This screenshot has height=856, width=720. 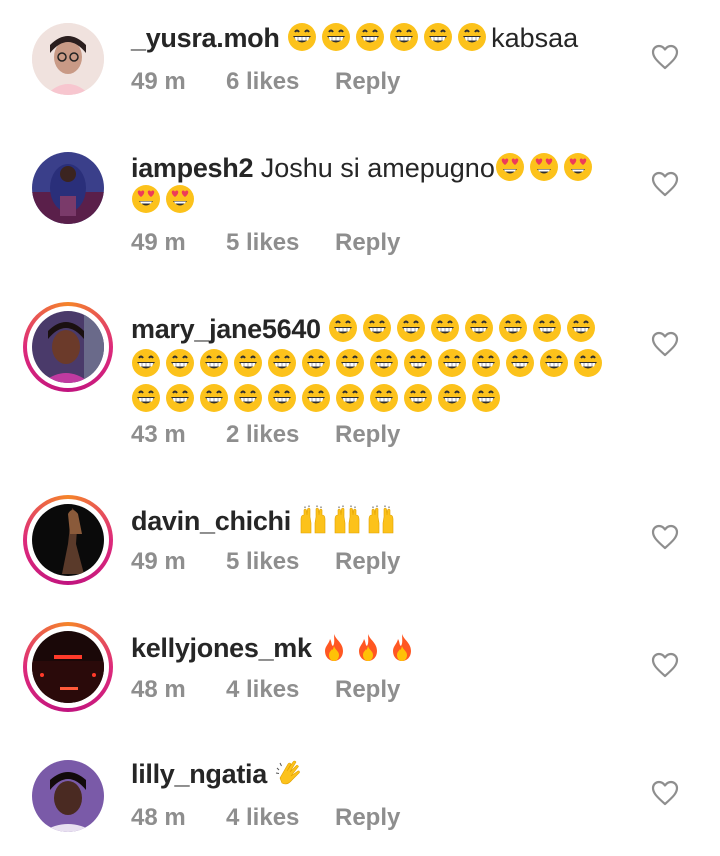 What do you see at coordinates (377, 168) in the screenshot?
I see `comment-message: Joshu si amepugno` at bounding box center [377, 168].